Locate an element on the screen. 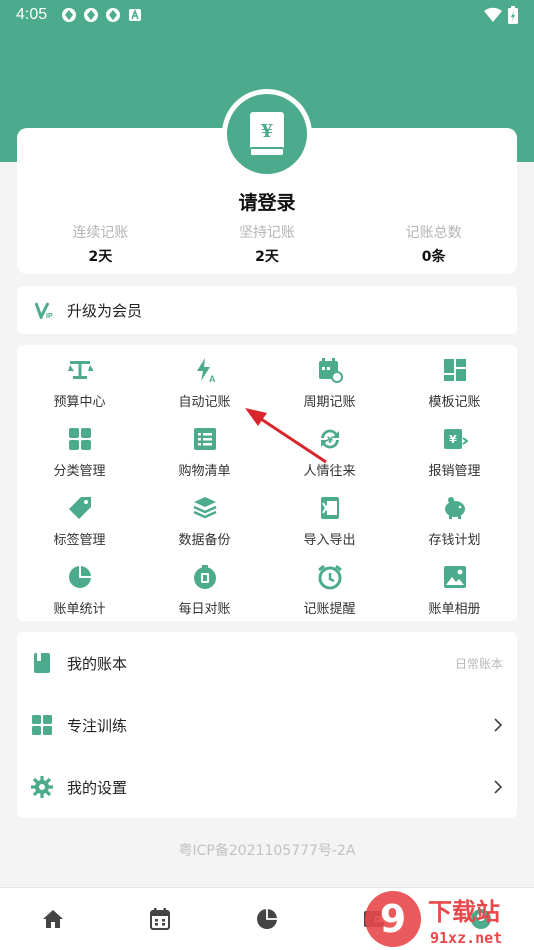  tab-calendar is located at coordinates (160, 919).